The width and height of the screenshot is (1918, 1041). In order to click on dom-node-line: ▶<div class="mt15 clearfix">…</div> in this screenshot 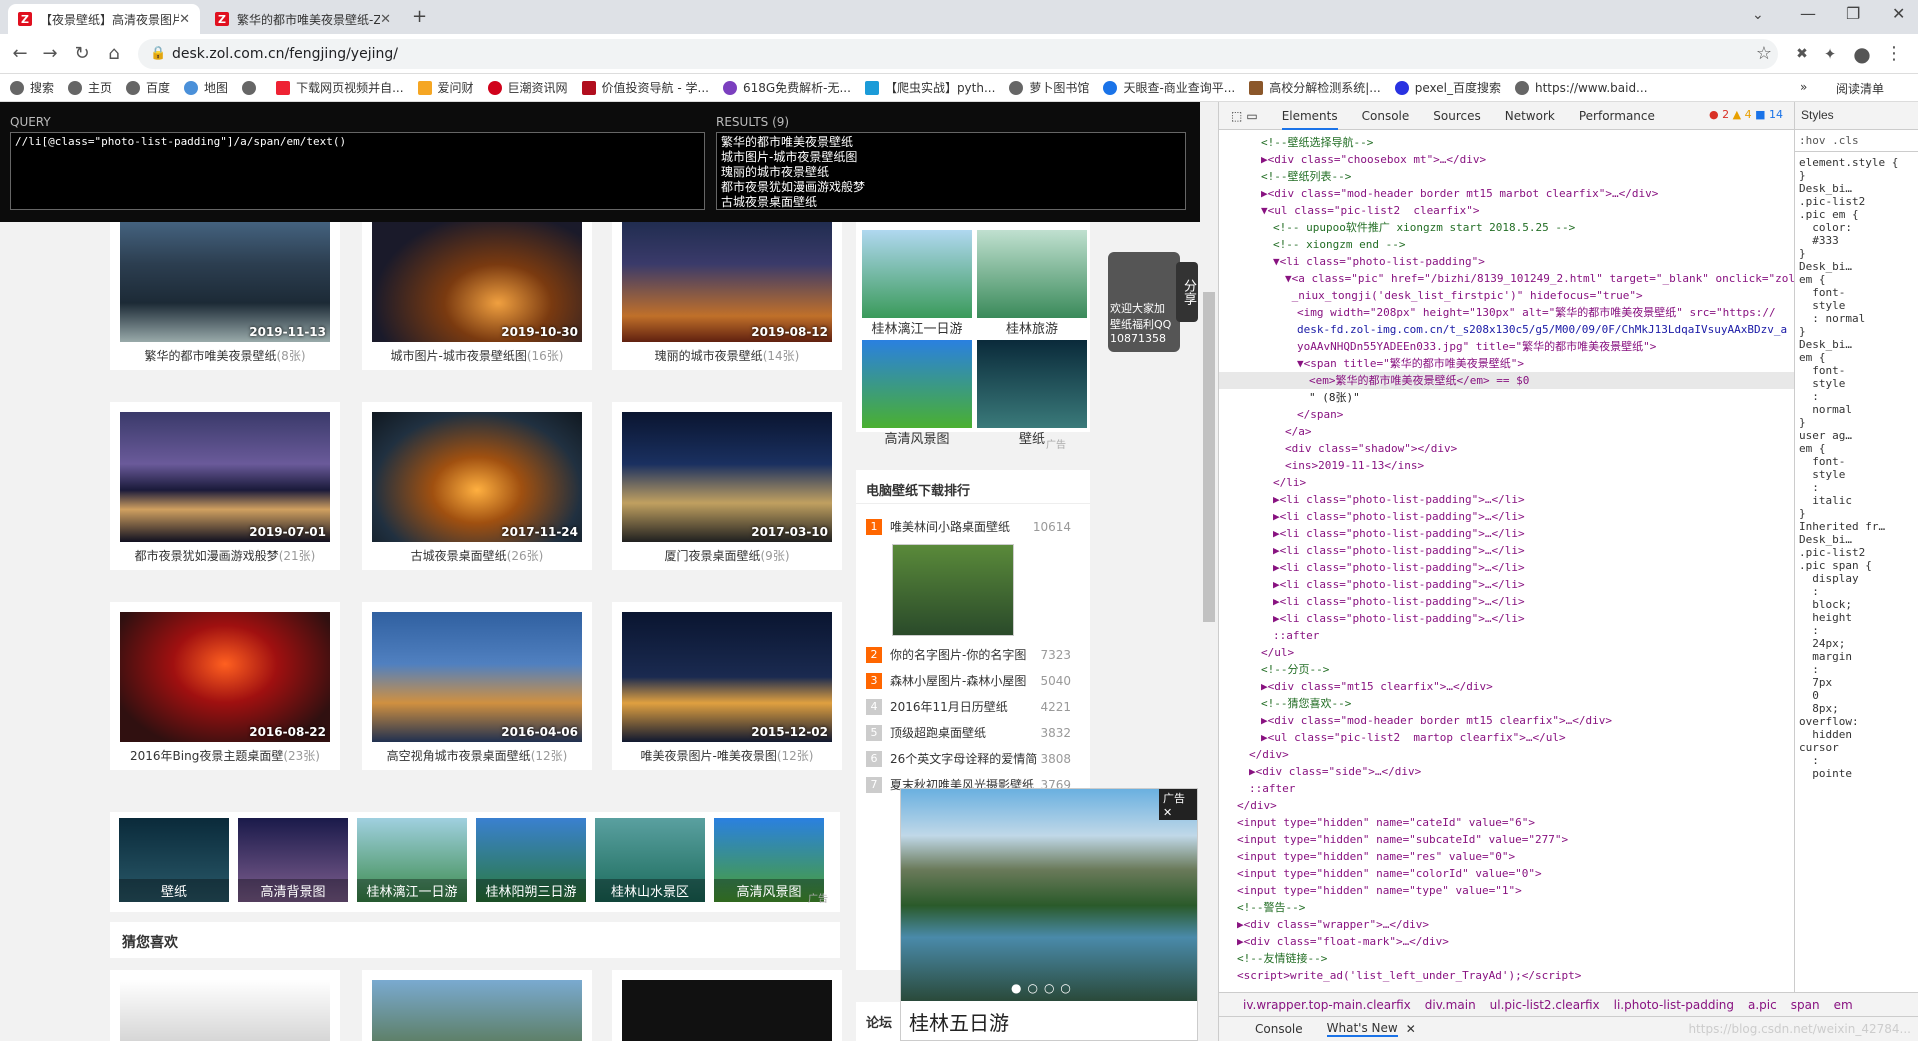, I will do `click(1506, 686)`.